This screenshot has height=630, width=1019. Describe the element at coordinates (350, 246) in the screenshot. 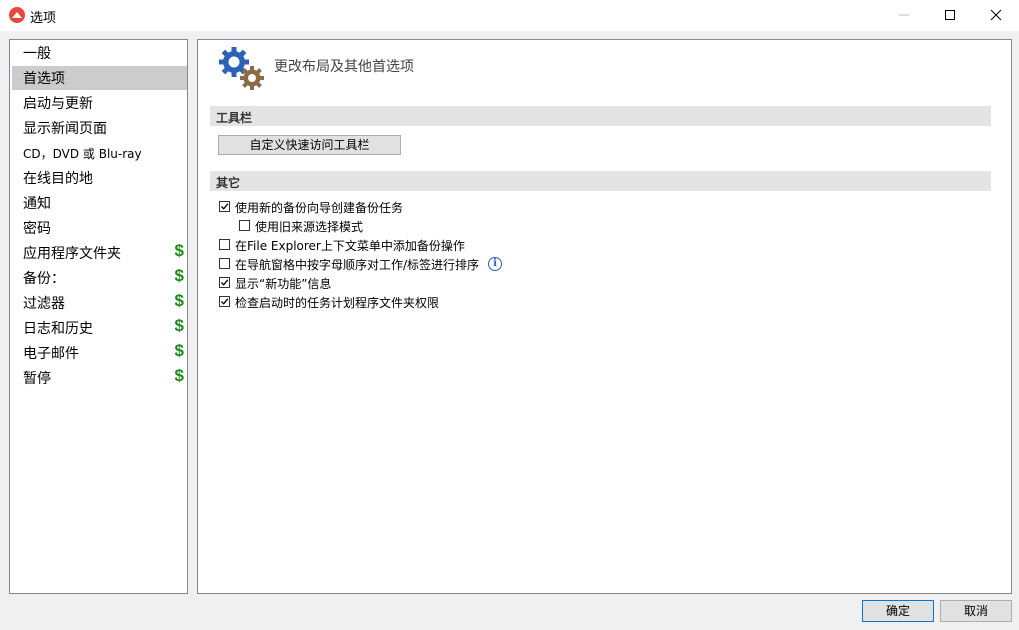

I see `option-label: 在File Explorer上下文菜单中添加备份操作` at that location.